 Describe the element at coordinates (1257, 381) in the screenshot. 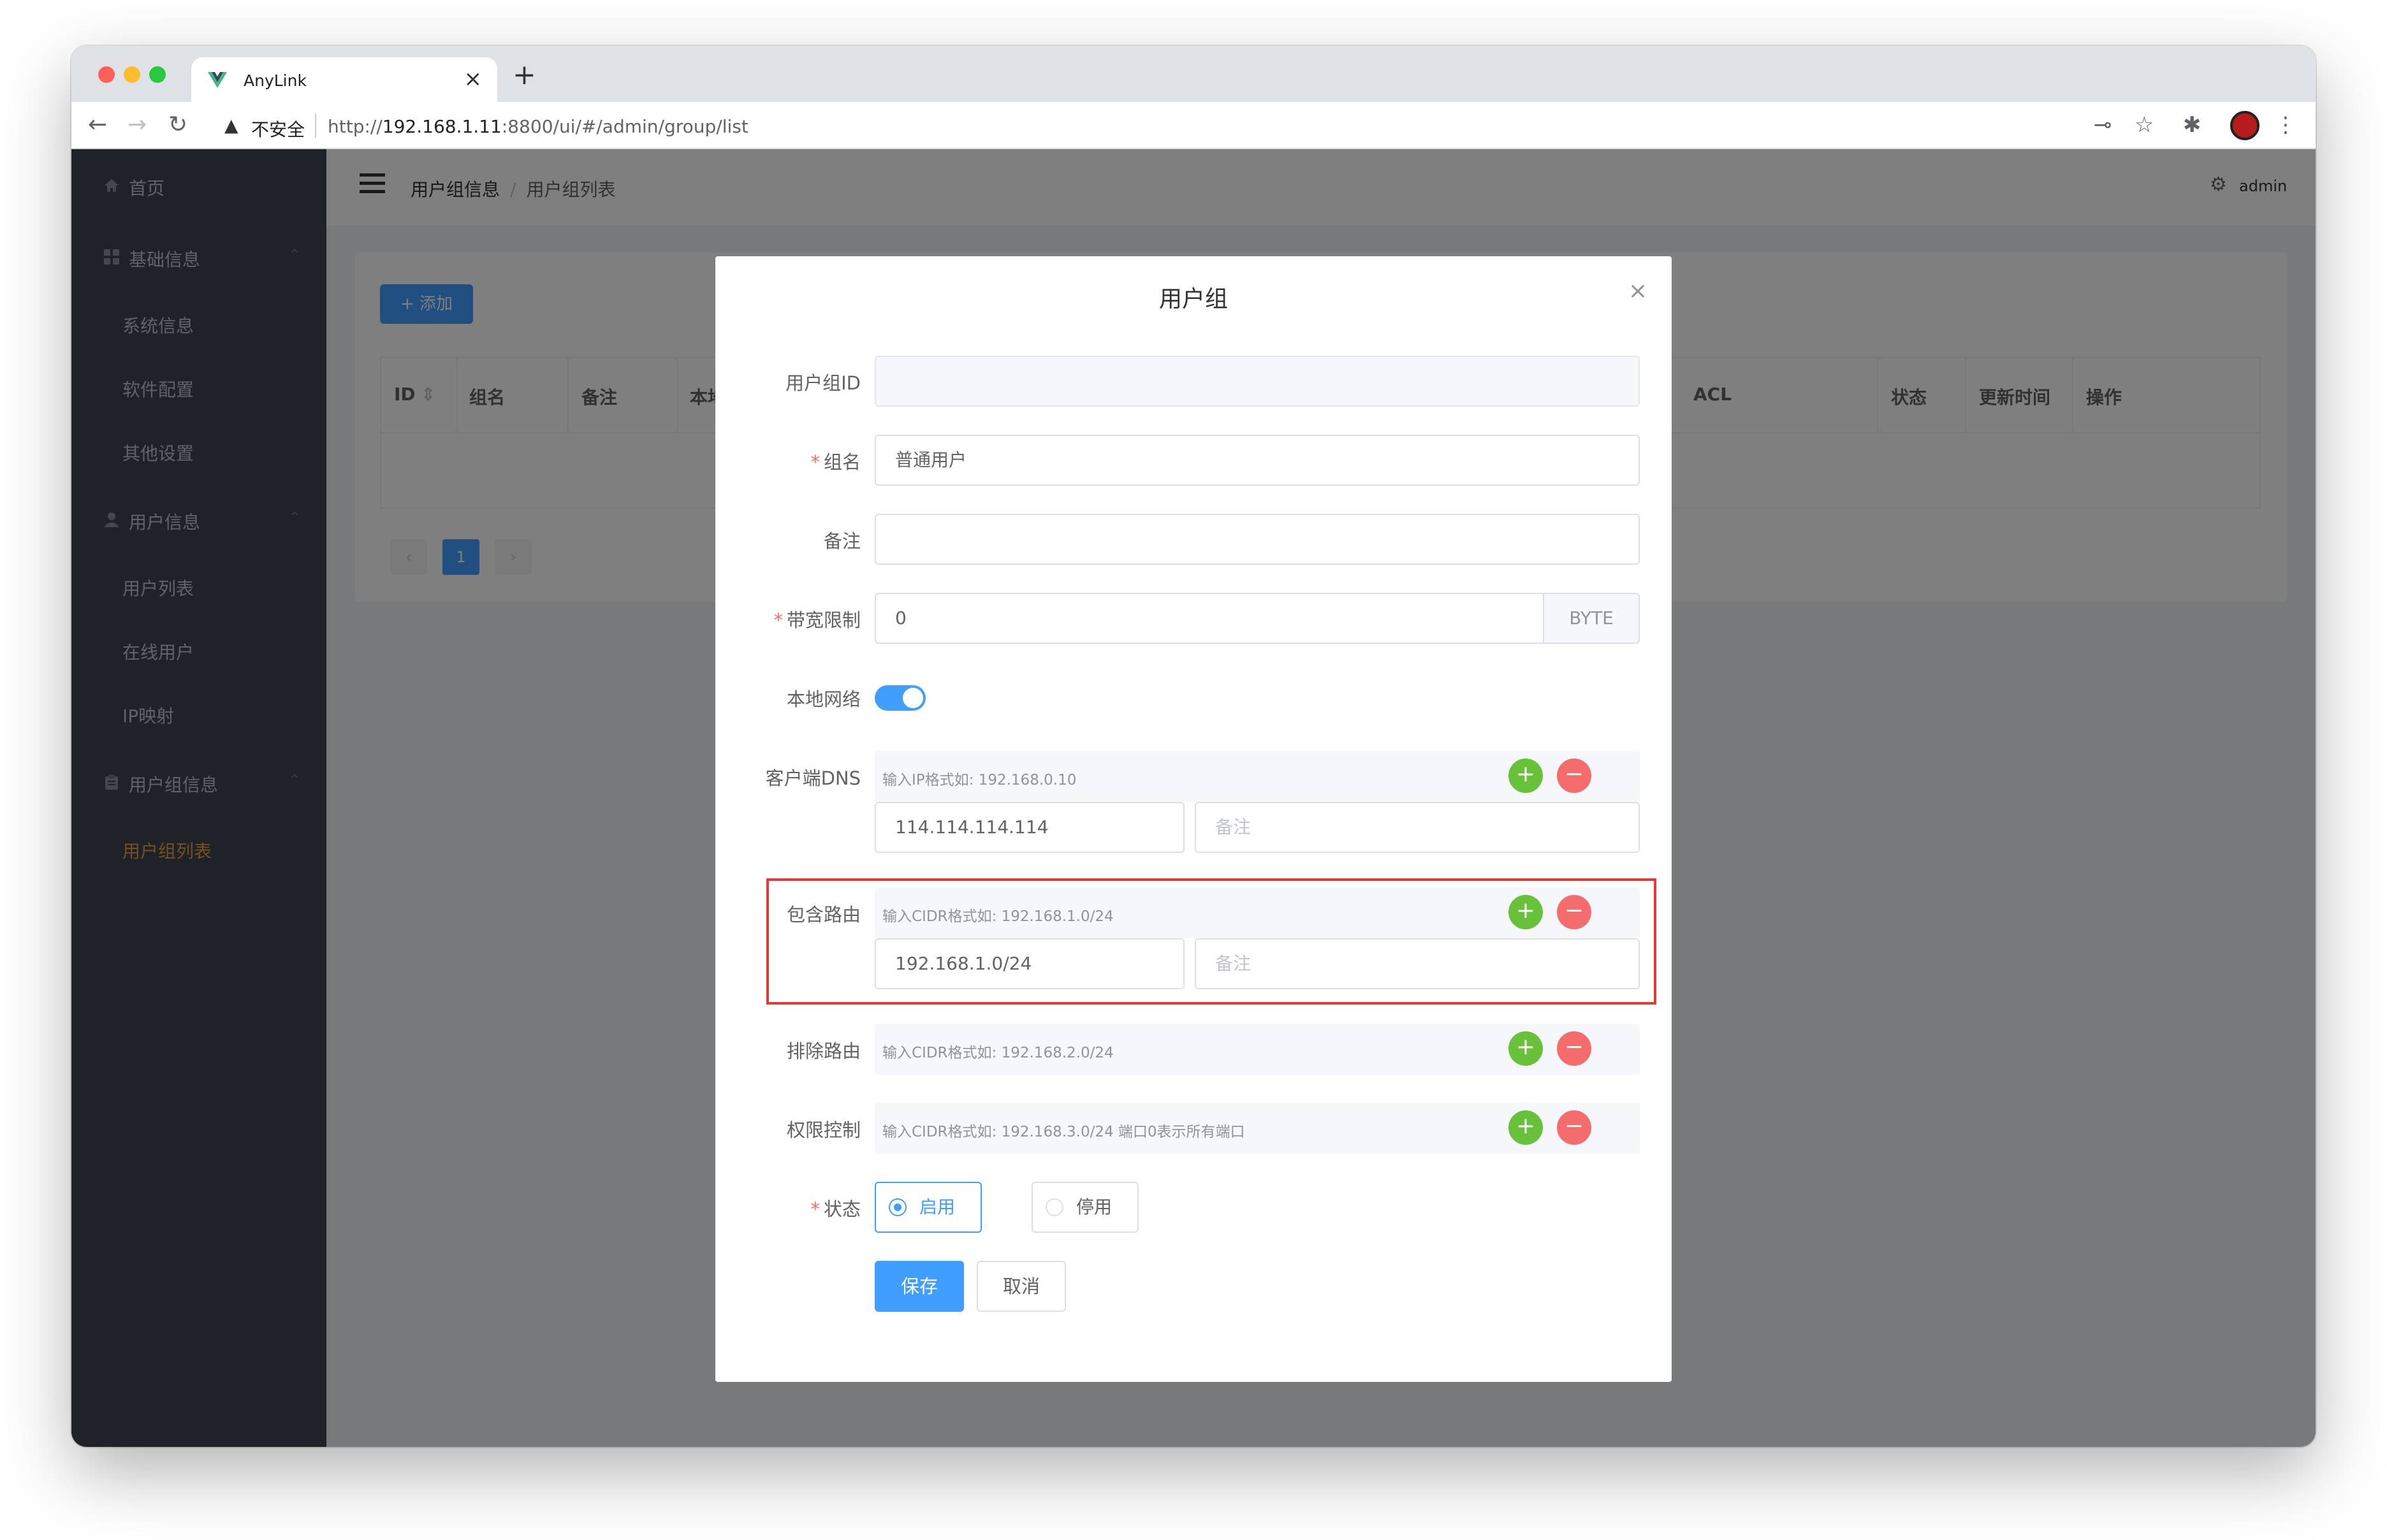

I see `group-id-input` at that location.